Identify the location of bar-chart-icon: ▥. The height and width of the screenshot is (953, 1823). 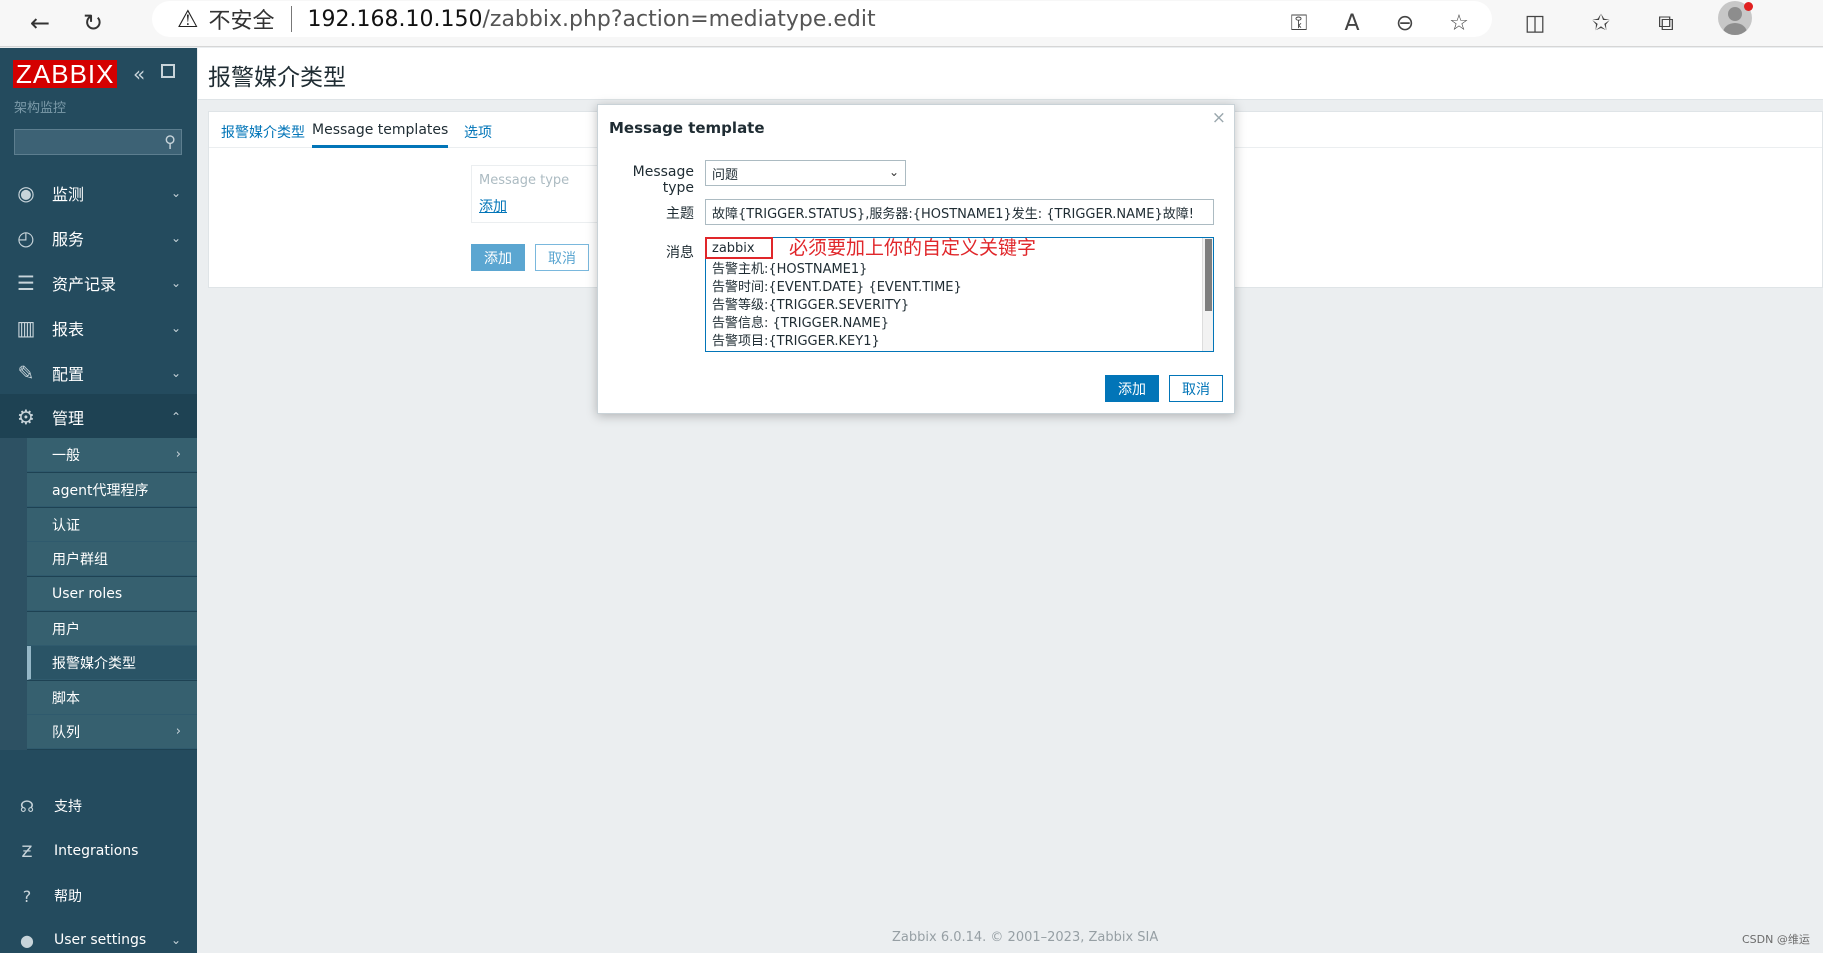
(26, 327).